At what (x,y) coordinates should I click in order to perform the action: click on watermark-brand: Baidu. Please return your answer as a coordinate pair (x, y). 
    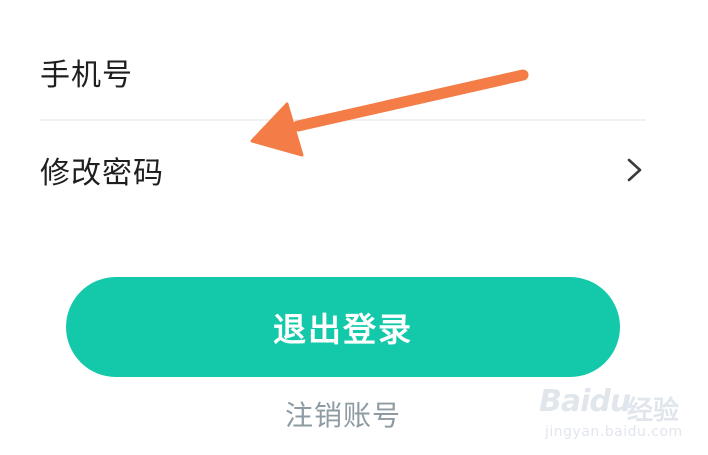
    Looking at the image, I should click on (585, 401).